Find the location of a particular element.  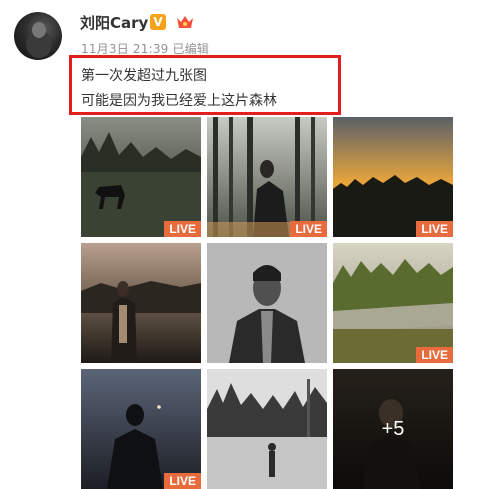

member-crown-icon is located at coordinates (185, 22).